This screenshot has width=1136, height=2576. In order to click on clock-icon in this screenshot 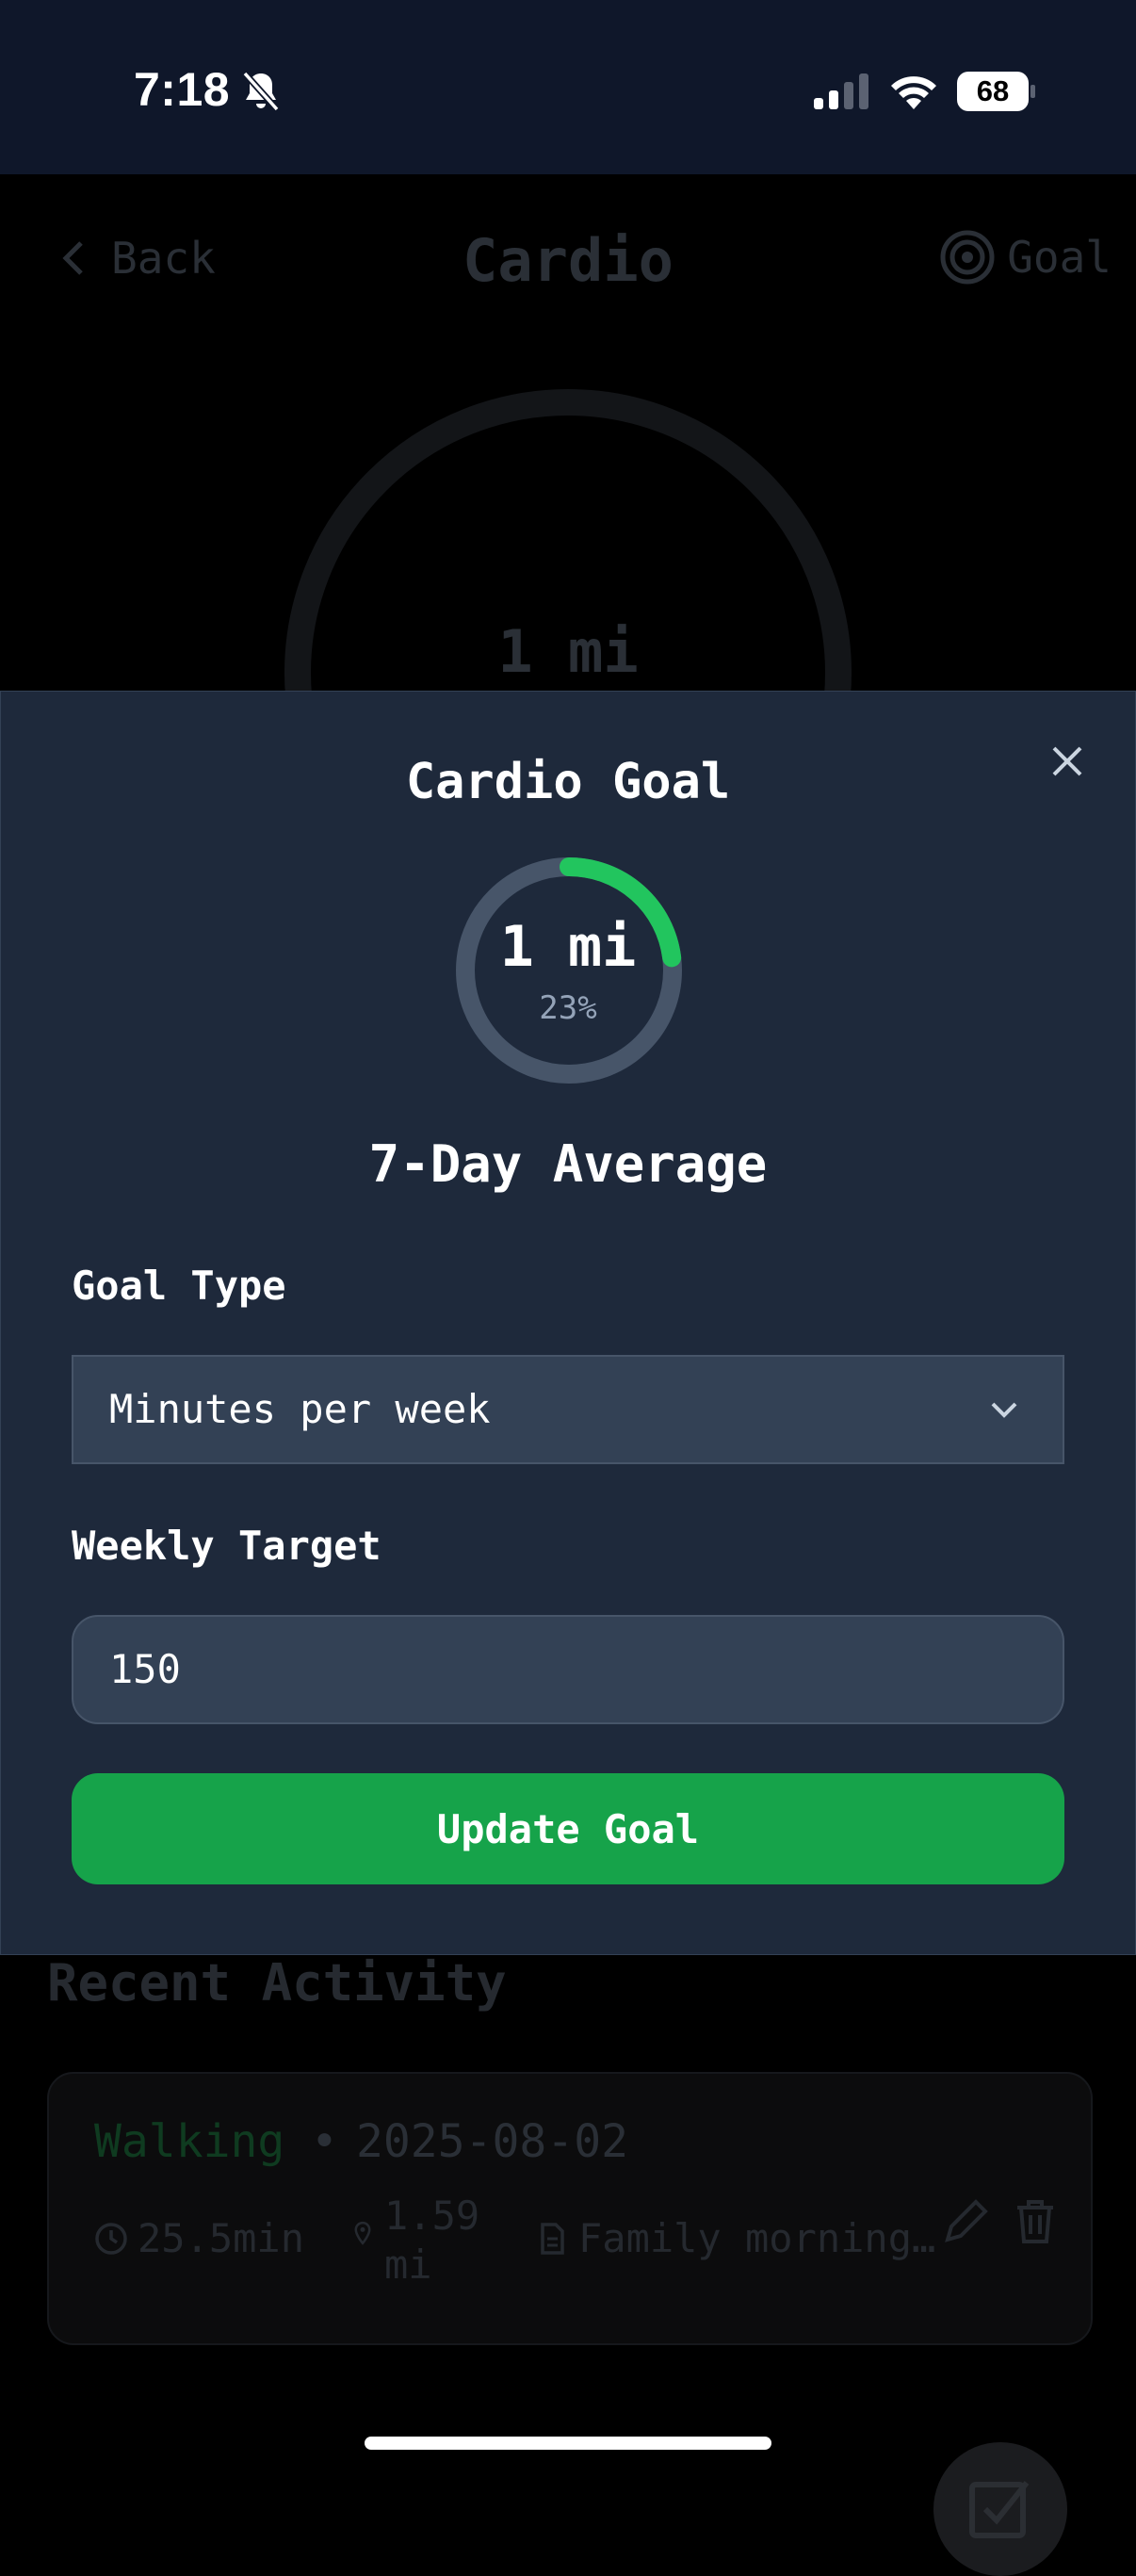, I will do `click(111, 2238)`.